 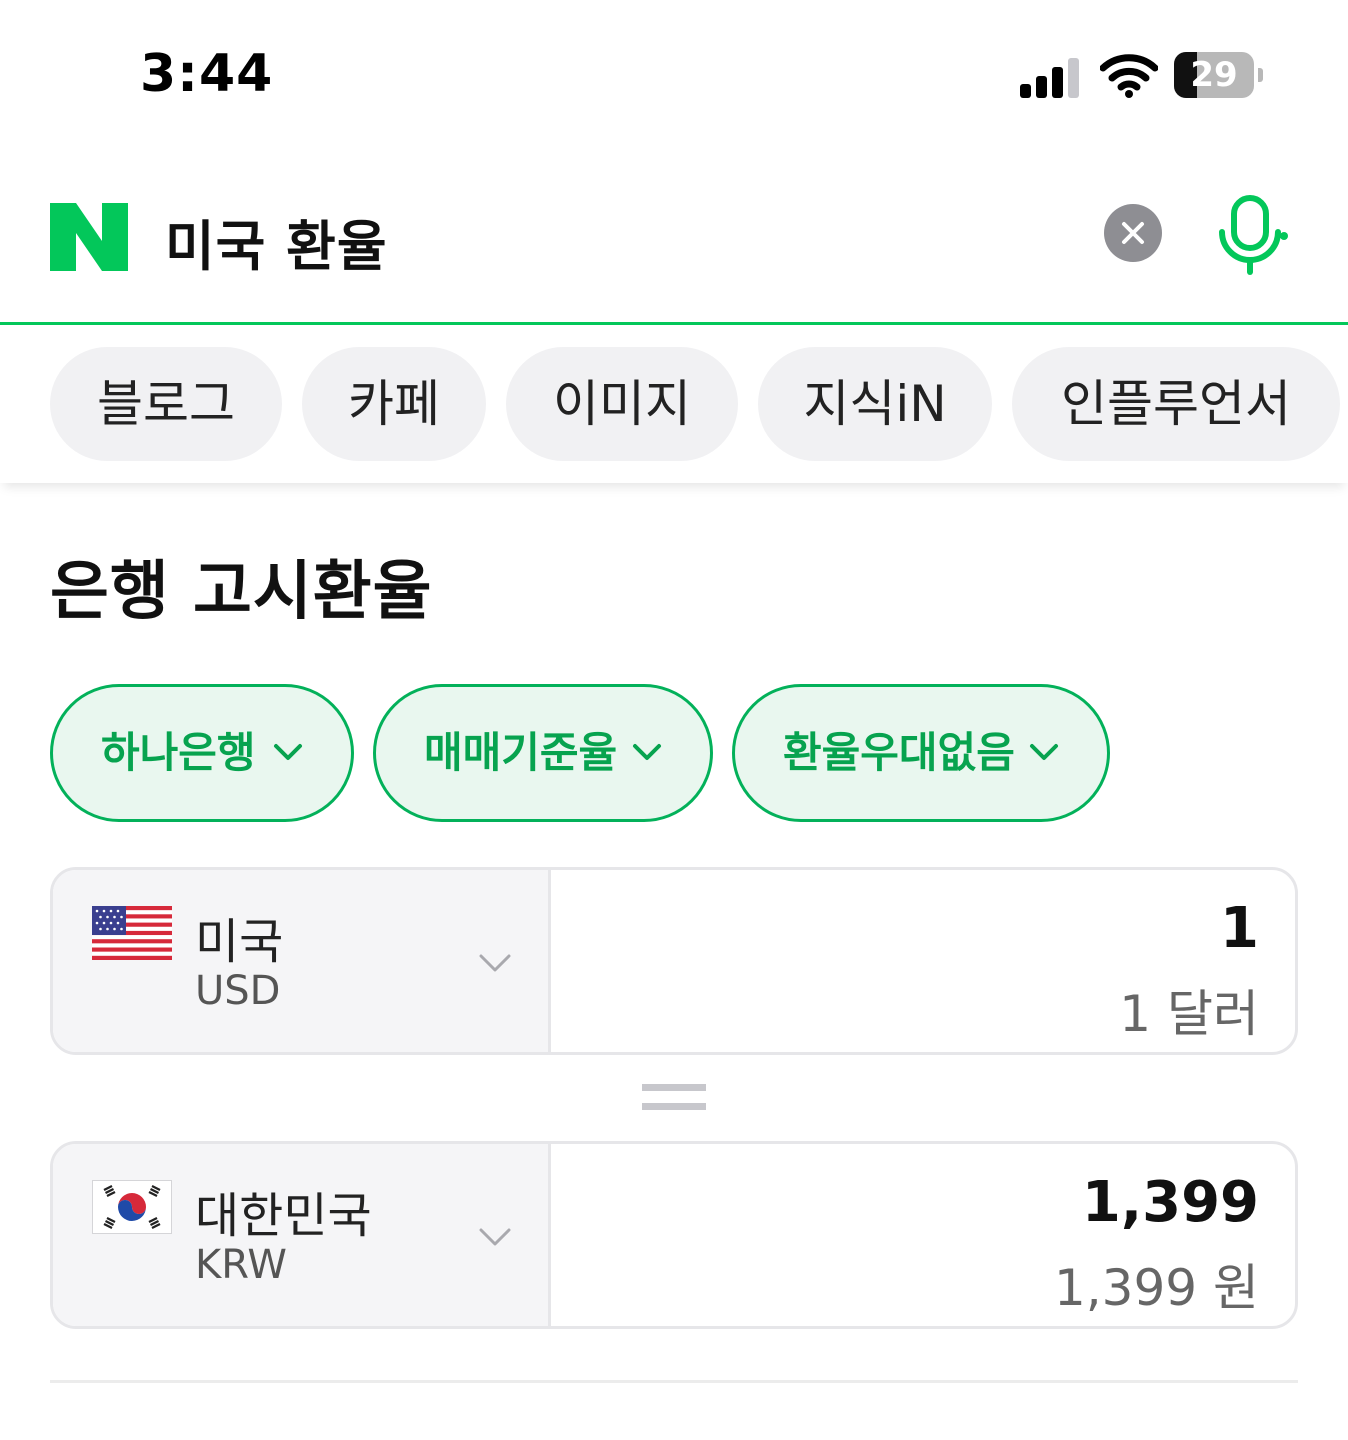 I want to click on tab-blog: 블로그, so click(x=166, y=404).